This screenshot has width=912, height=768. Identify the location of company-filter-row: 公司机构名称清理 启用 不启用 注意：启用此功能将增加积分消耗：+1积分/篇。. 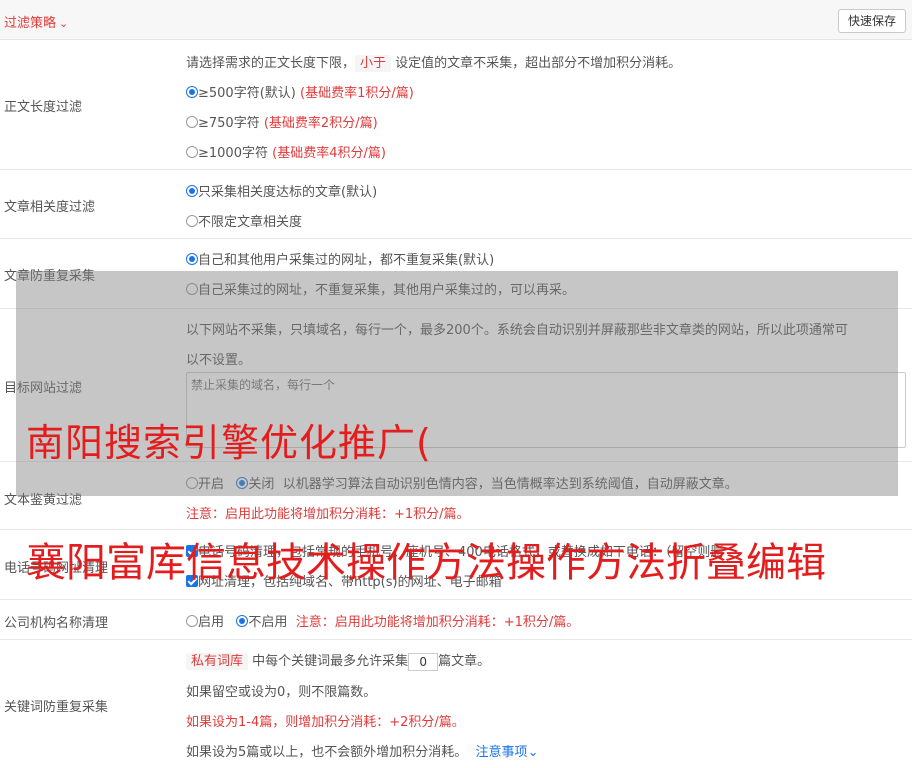
(456, 620).